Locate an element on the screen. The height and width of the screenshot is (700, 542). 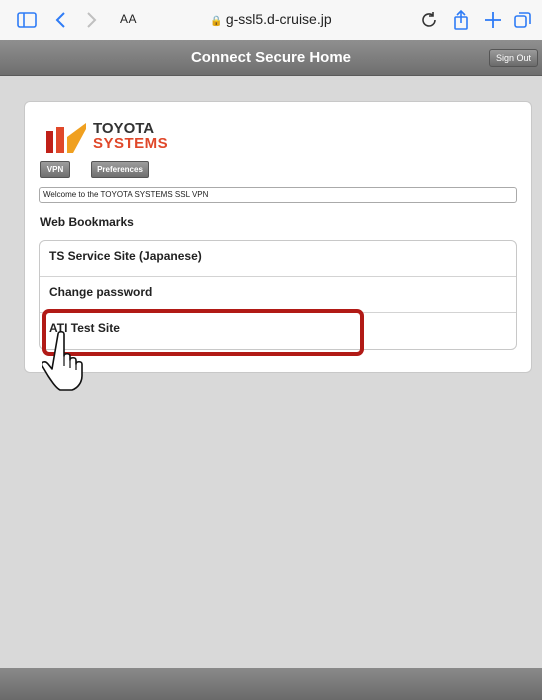
browser-toolbar: AA 🔒 g-ssl5.d-cruise.jp is located at coordinates (271, 20).